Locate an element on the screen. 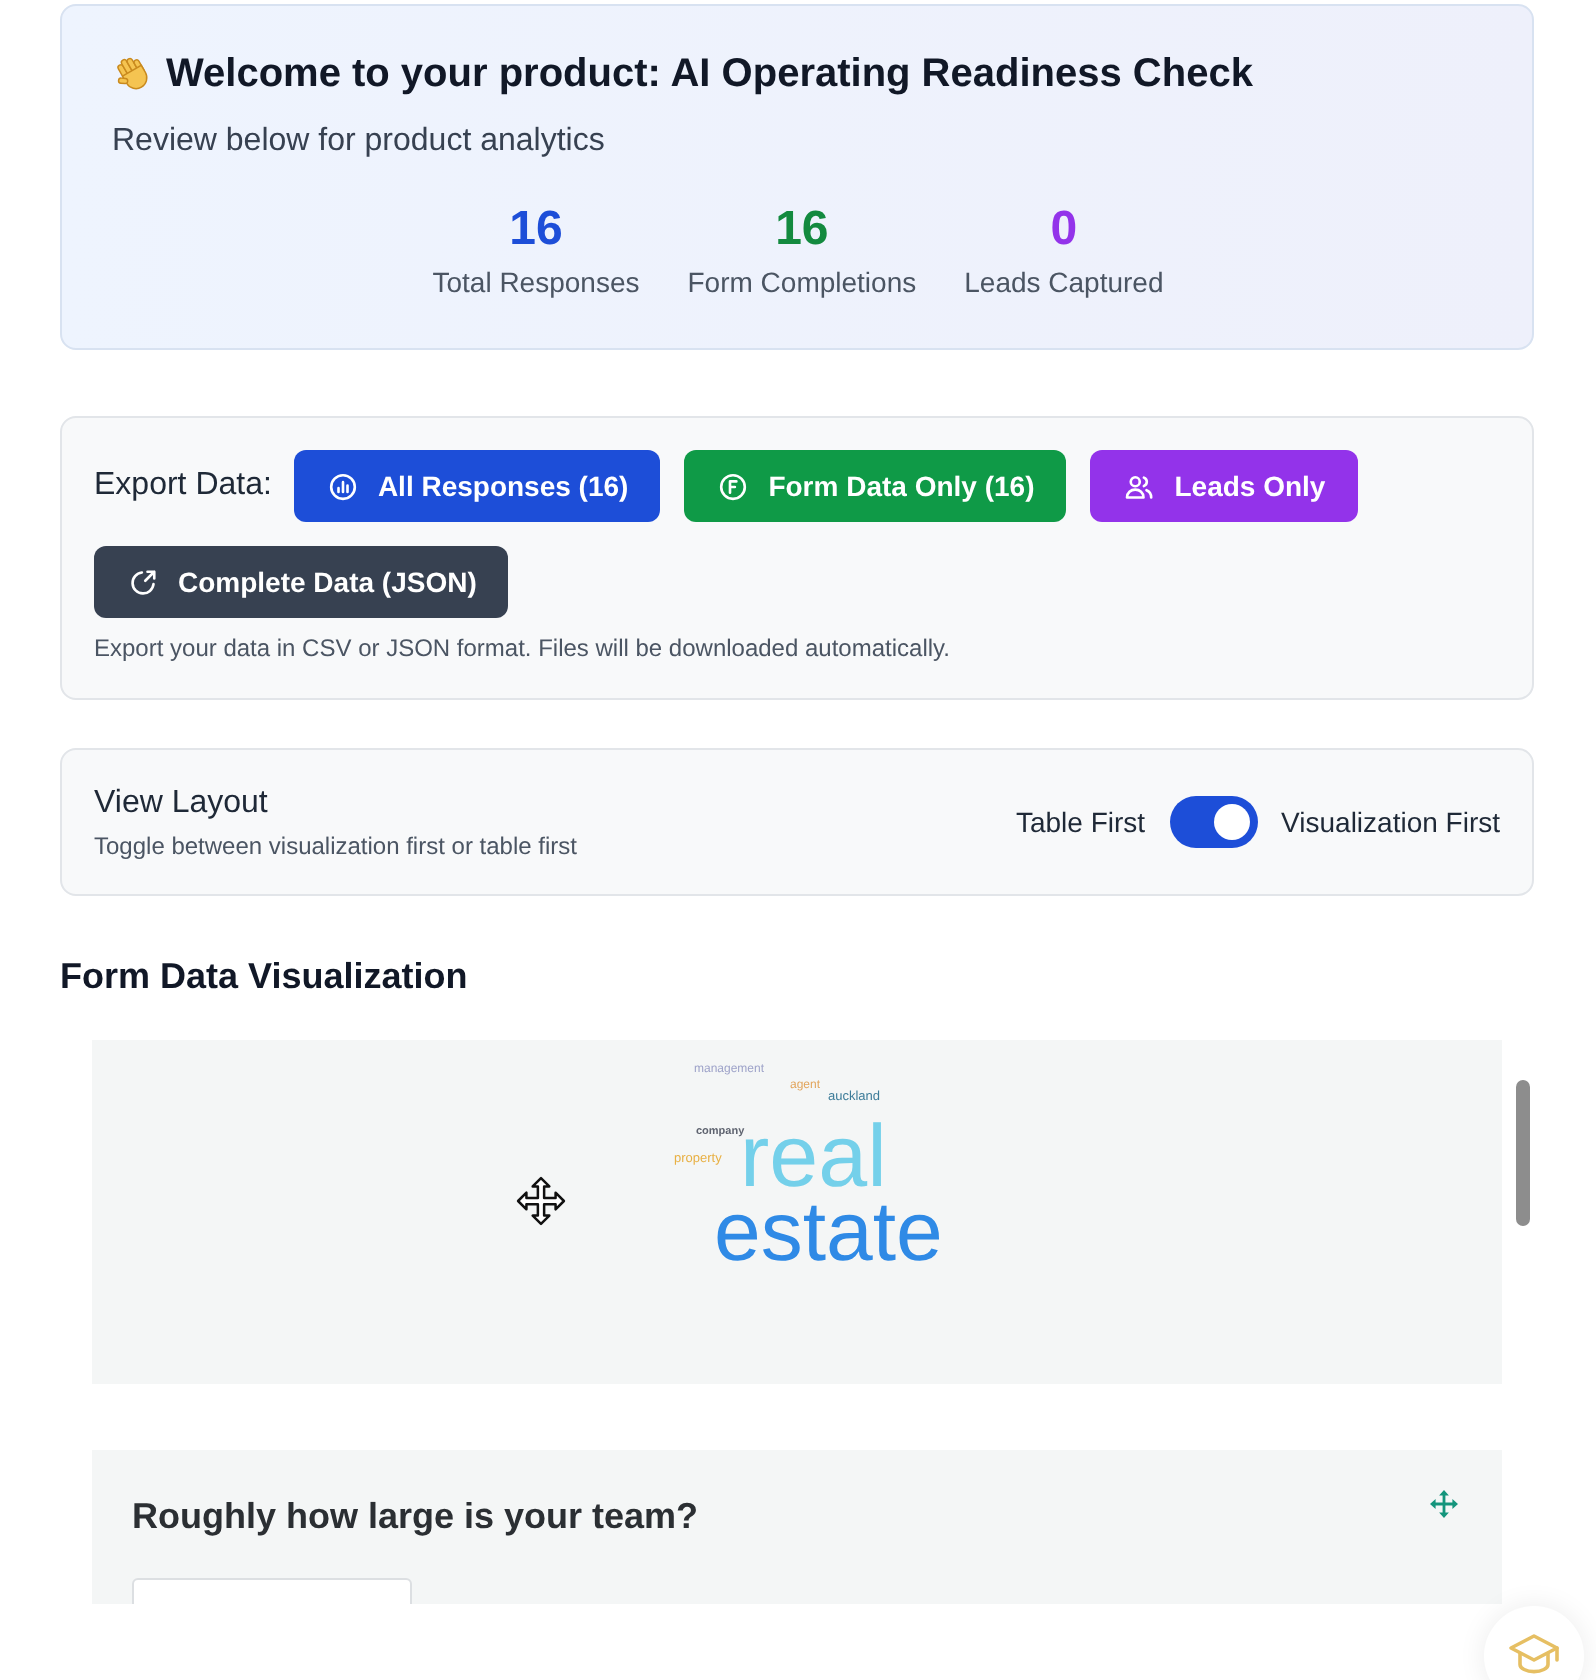 Image resolution: width=1596 pixels, height=1680 pixels. welcome-title: Welcome to your product: AI Operating Readiness Check is located at coordinates (709, 75).